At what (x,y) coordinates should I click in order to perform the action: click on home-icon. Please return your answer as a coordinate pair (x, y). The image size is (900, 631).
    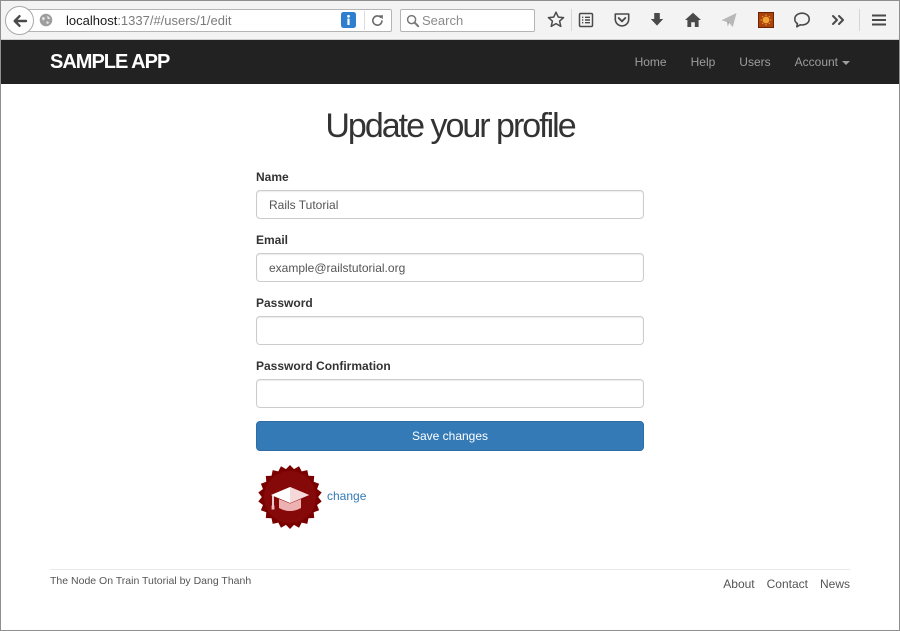
    Looking at the image, I should click on (693, 19).